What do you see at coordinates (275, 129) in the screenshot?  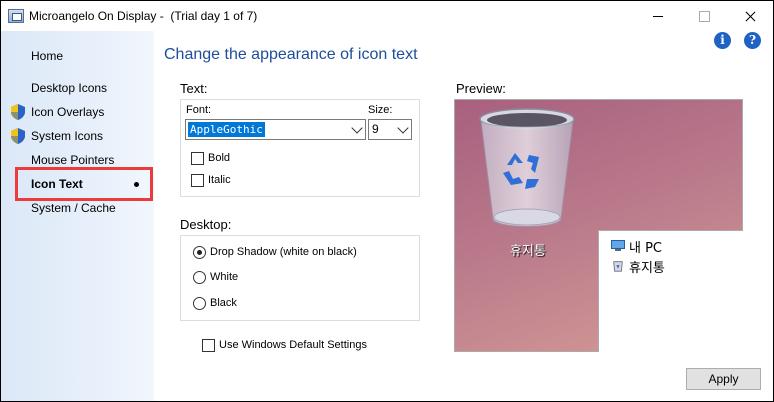 I see `font-dropdown: AppleGothic` at bounding box center [275, 129].